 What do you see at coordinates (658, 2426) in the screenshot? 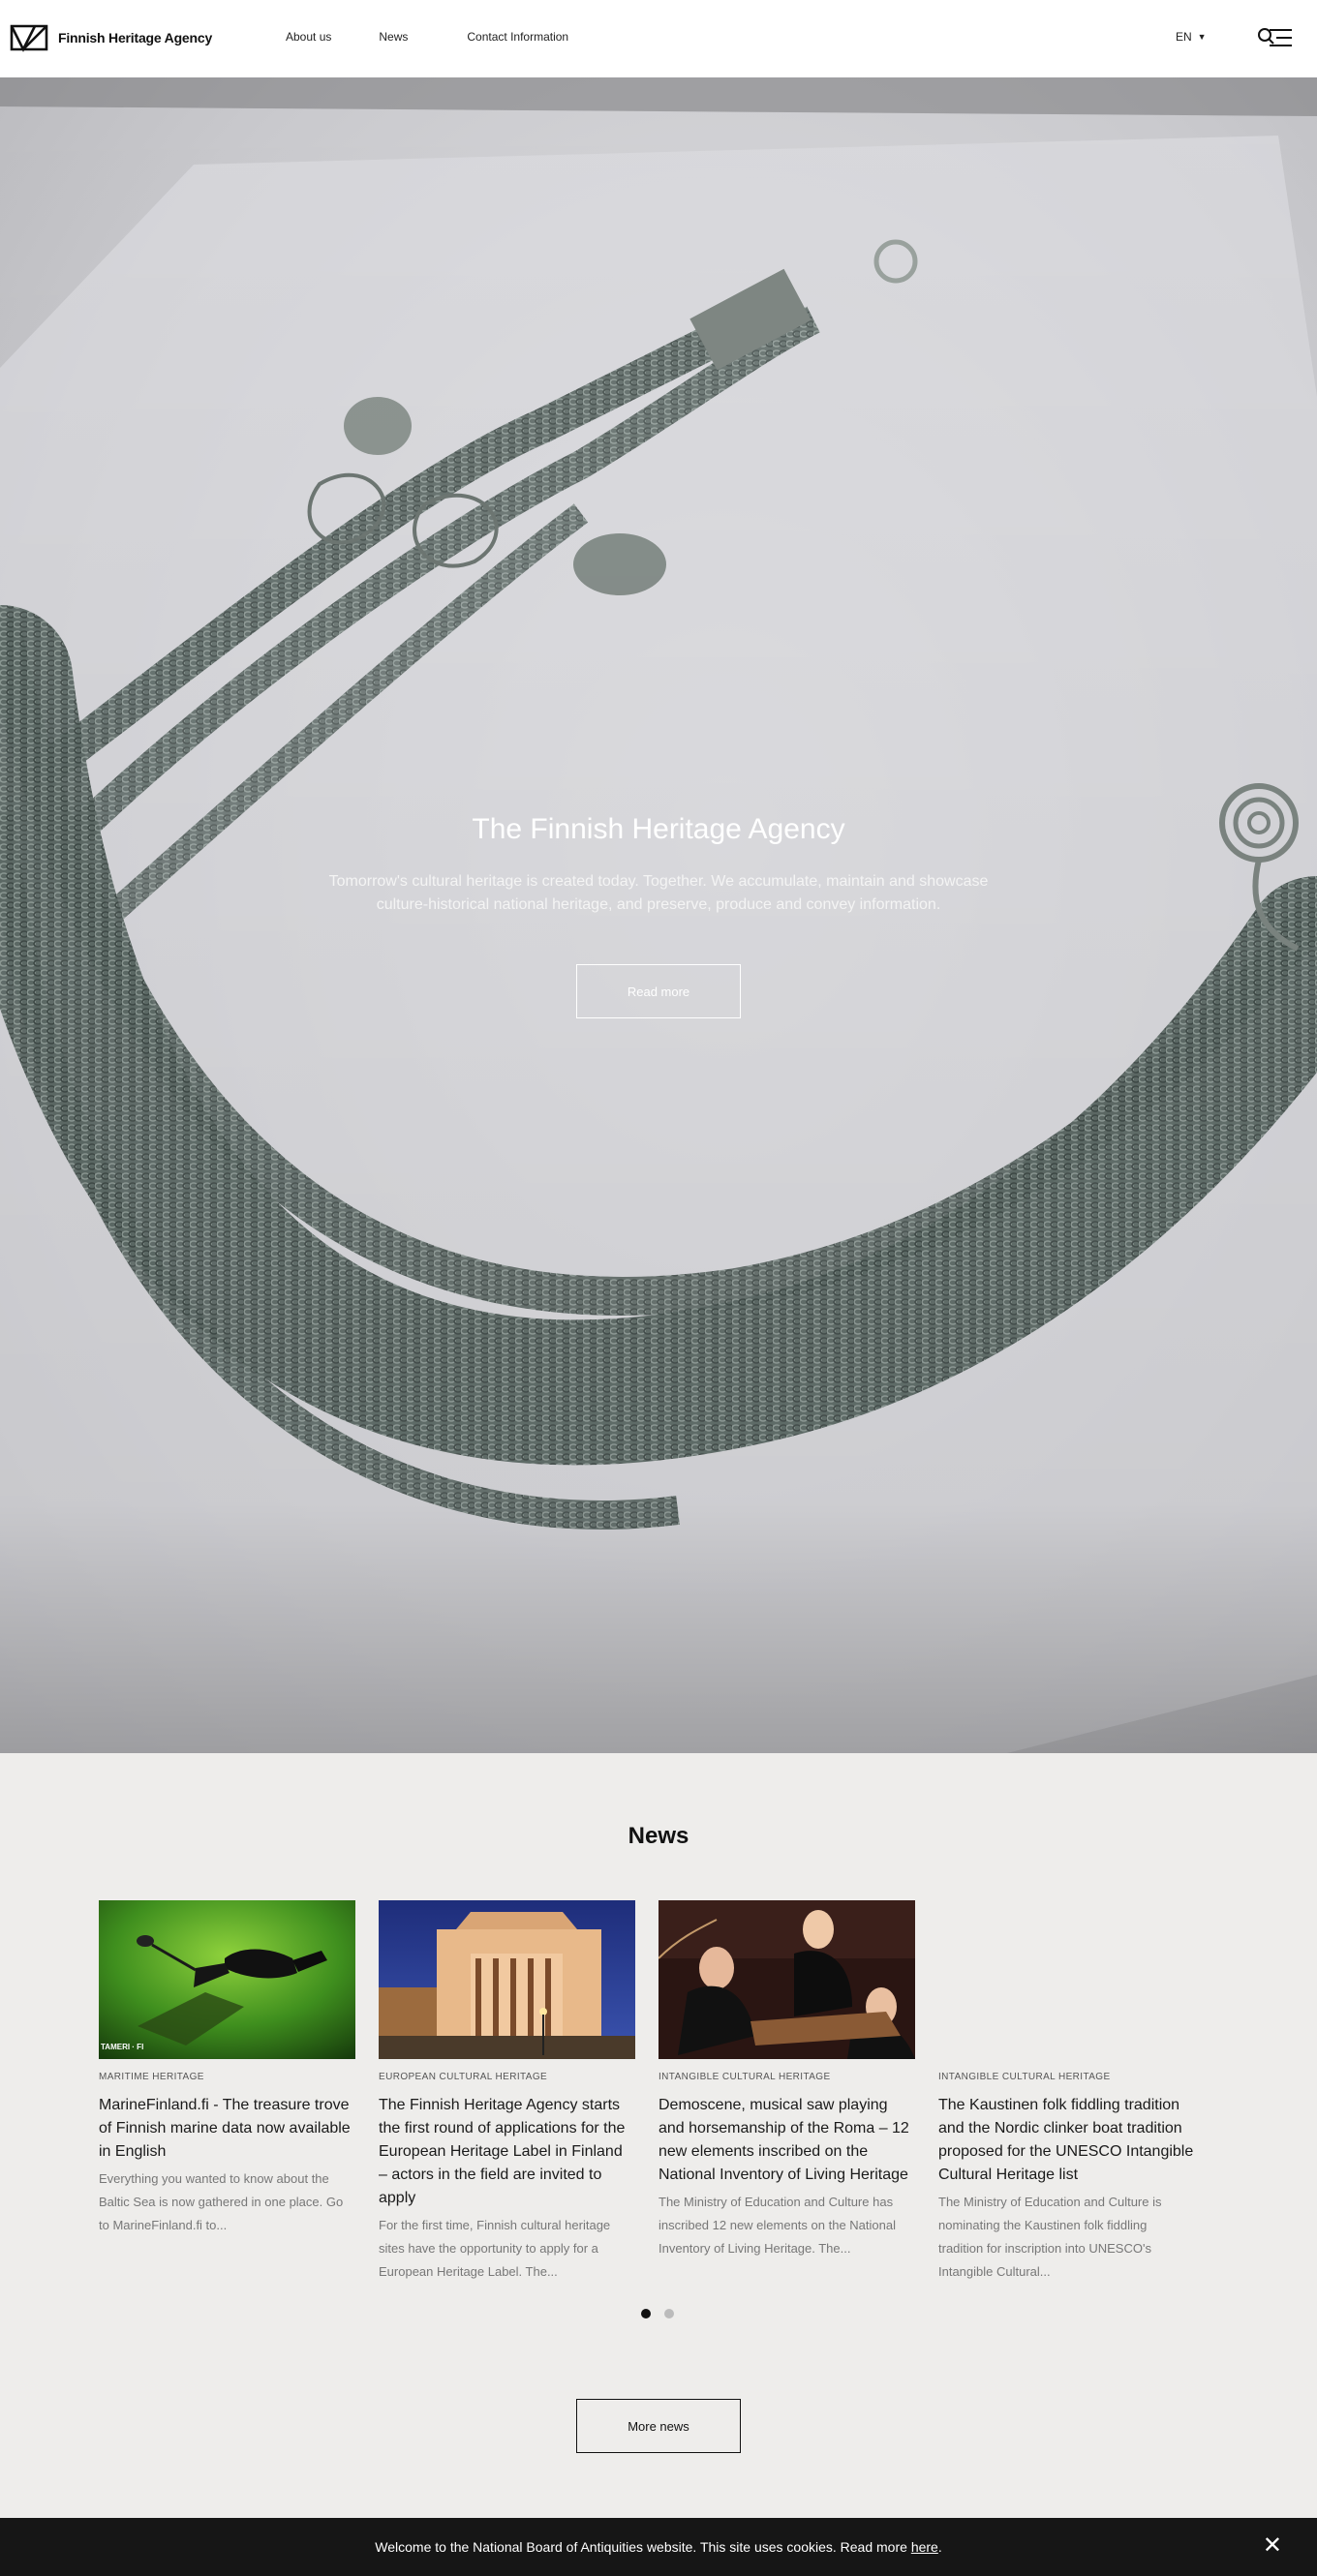
I see `more-news-button: More news` at bounding box center [658, 2426].